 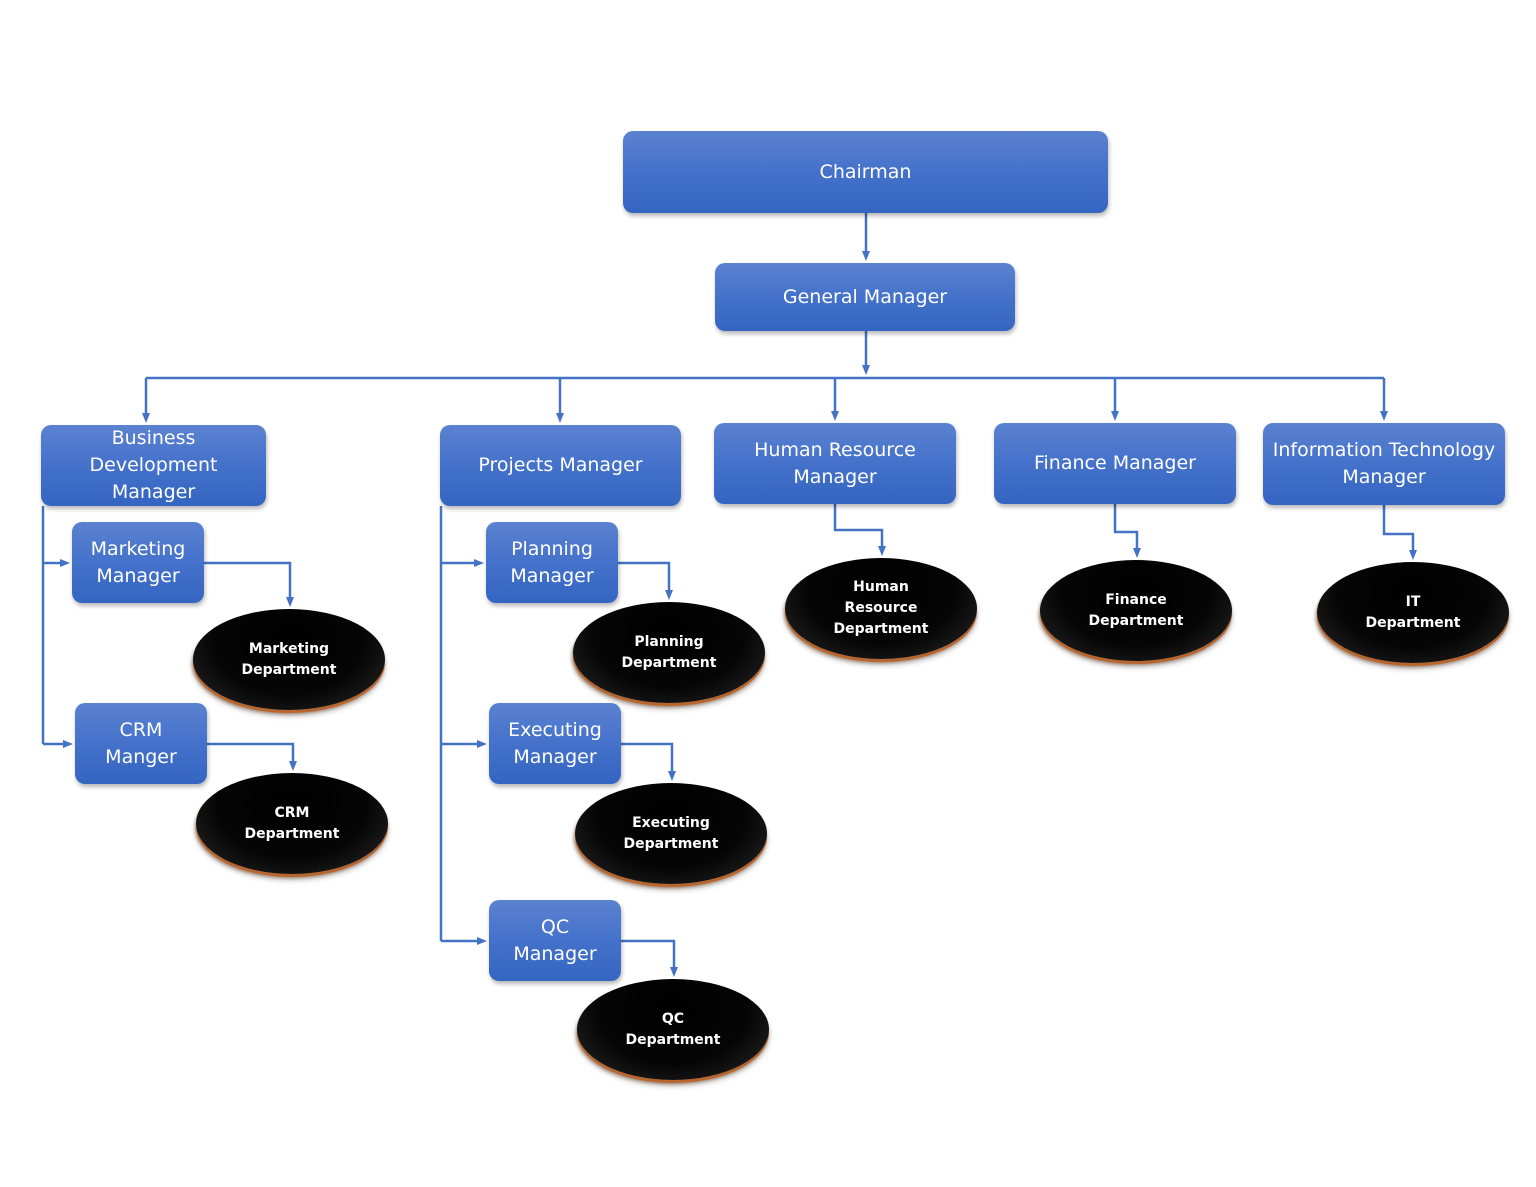 I want to click on node-finance-manager: Finance Manager, so click(x=1115, y=463).